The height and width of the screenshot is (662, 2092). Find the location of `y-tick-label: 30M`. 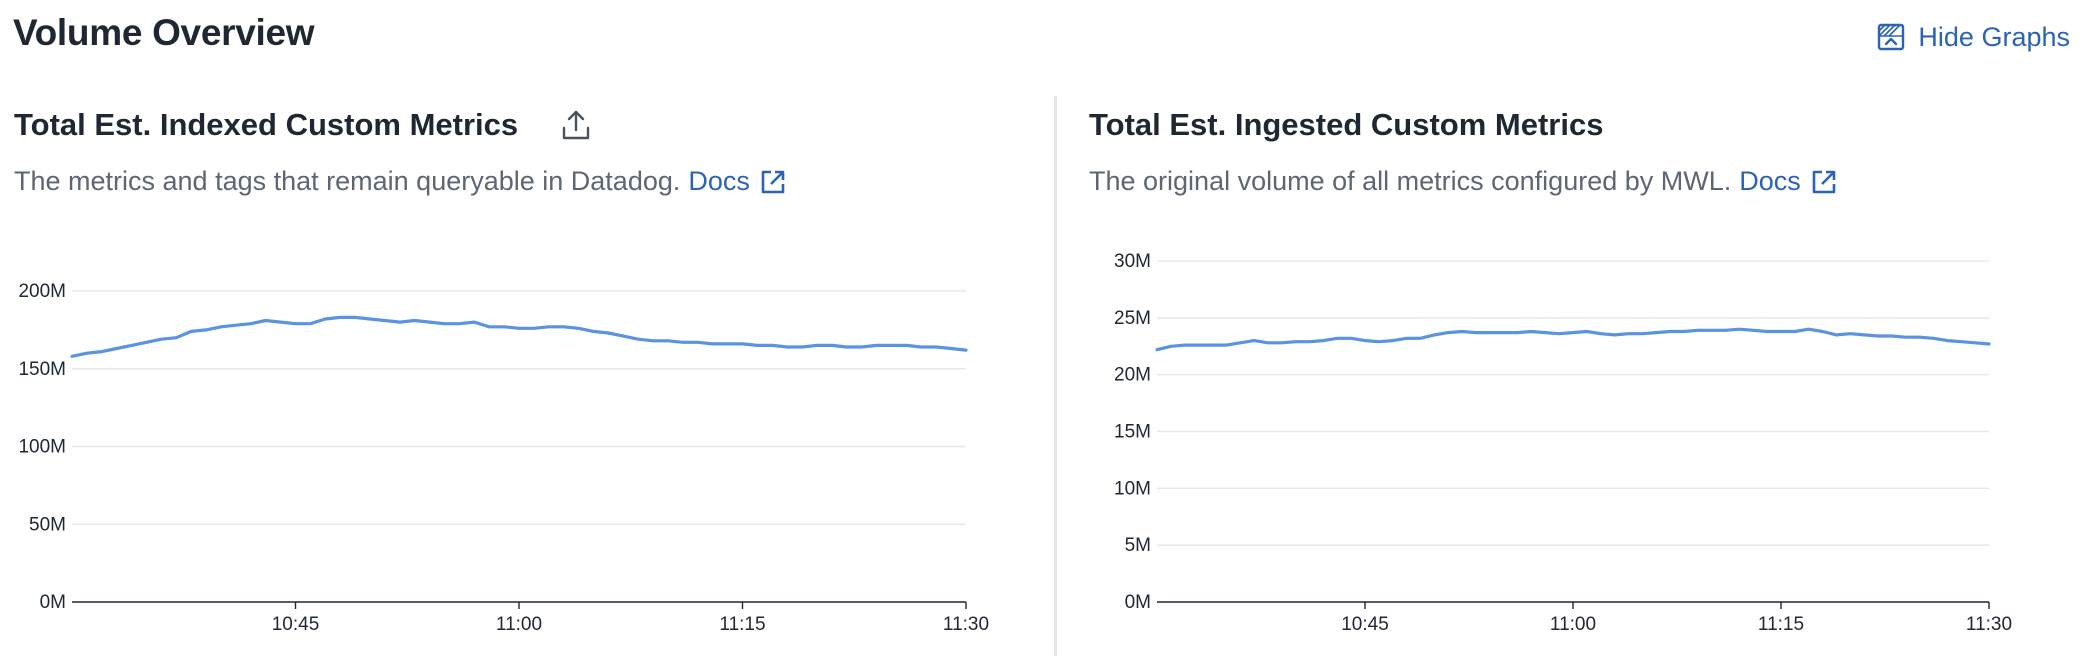

y-tick-label: 30M is located at coordinates (1132, 261).